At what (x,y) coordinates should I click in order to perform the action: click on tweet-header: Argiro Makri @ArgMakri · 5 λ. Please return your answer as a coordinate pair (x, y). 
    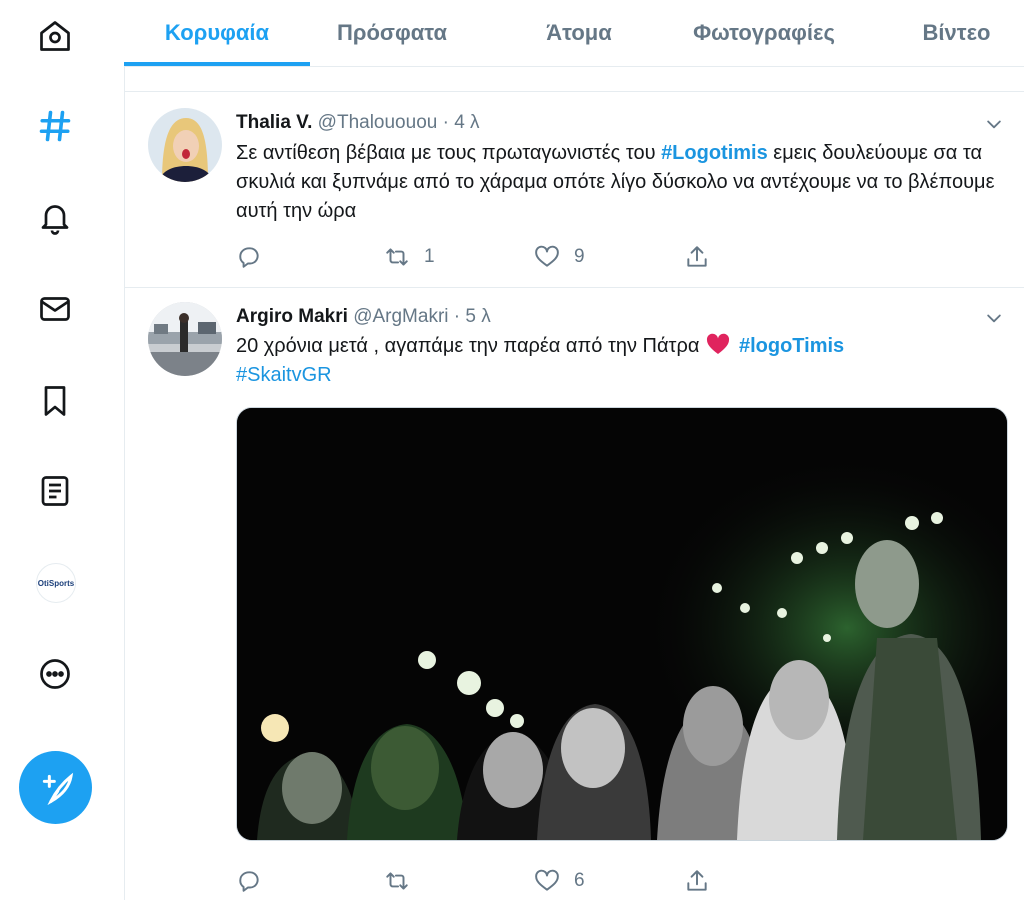
    Looking at the image, I should click on (363, 317).